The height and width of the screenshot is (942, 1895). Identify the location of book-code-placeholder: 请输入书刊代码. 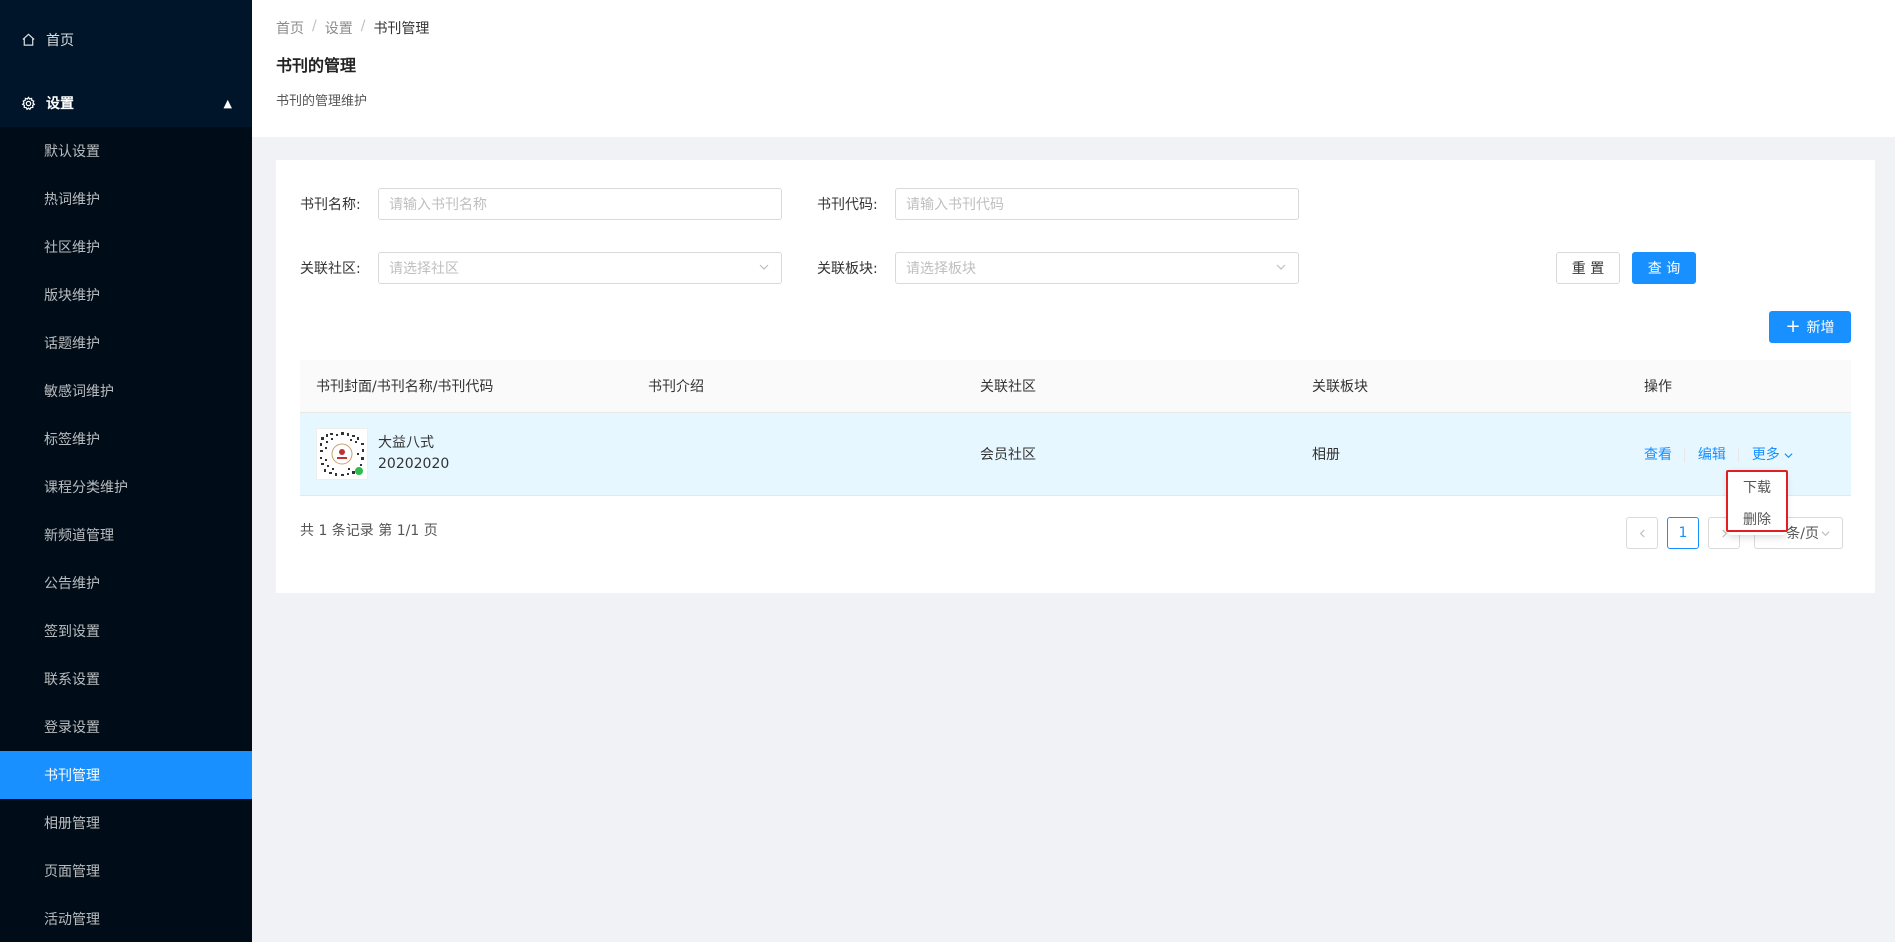
(955, 205).